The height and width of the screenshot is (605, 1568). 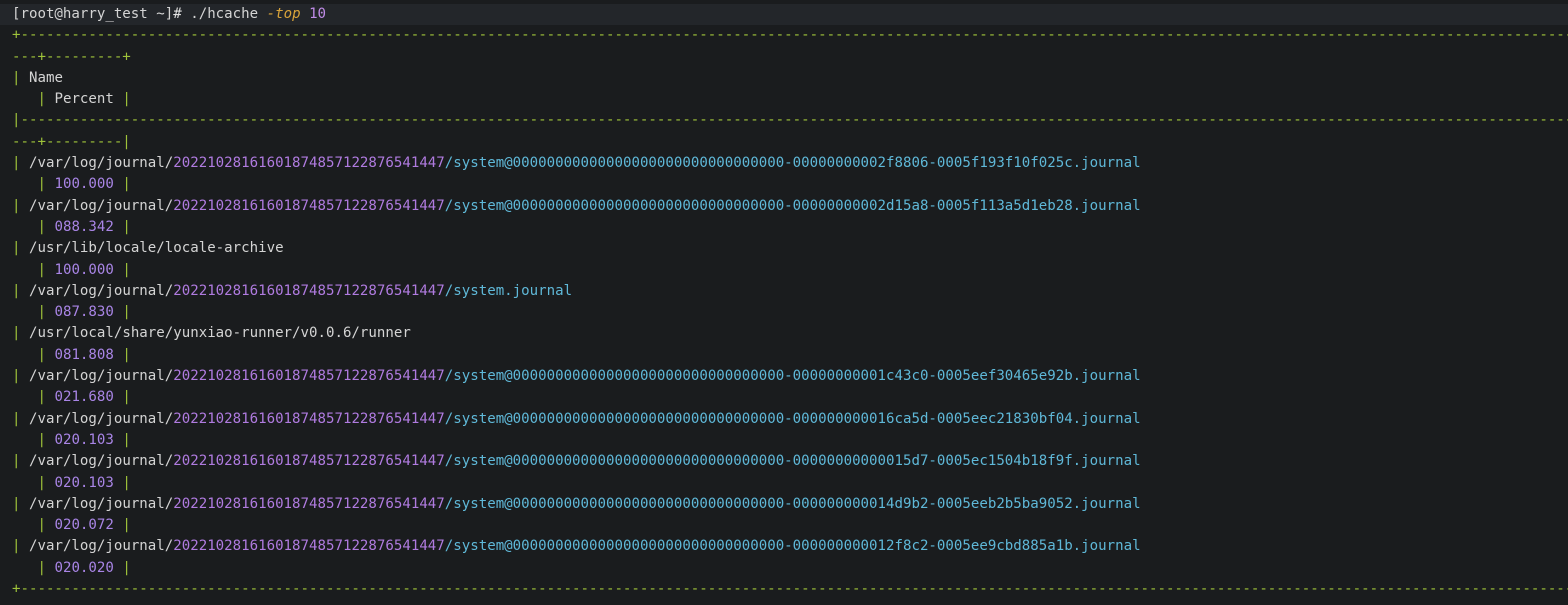 What do you see at coordinates (790, 227) in the screenshot?
I see `table-row-wrap: | 088.342 |` at bounding box center [790, 227].